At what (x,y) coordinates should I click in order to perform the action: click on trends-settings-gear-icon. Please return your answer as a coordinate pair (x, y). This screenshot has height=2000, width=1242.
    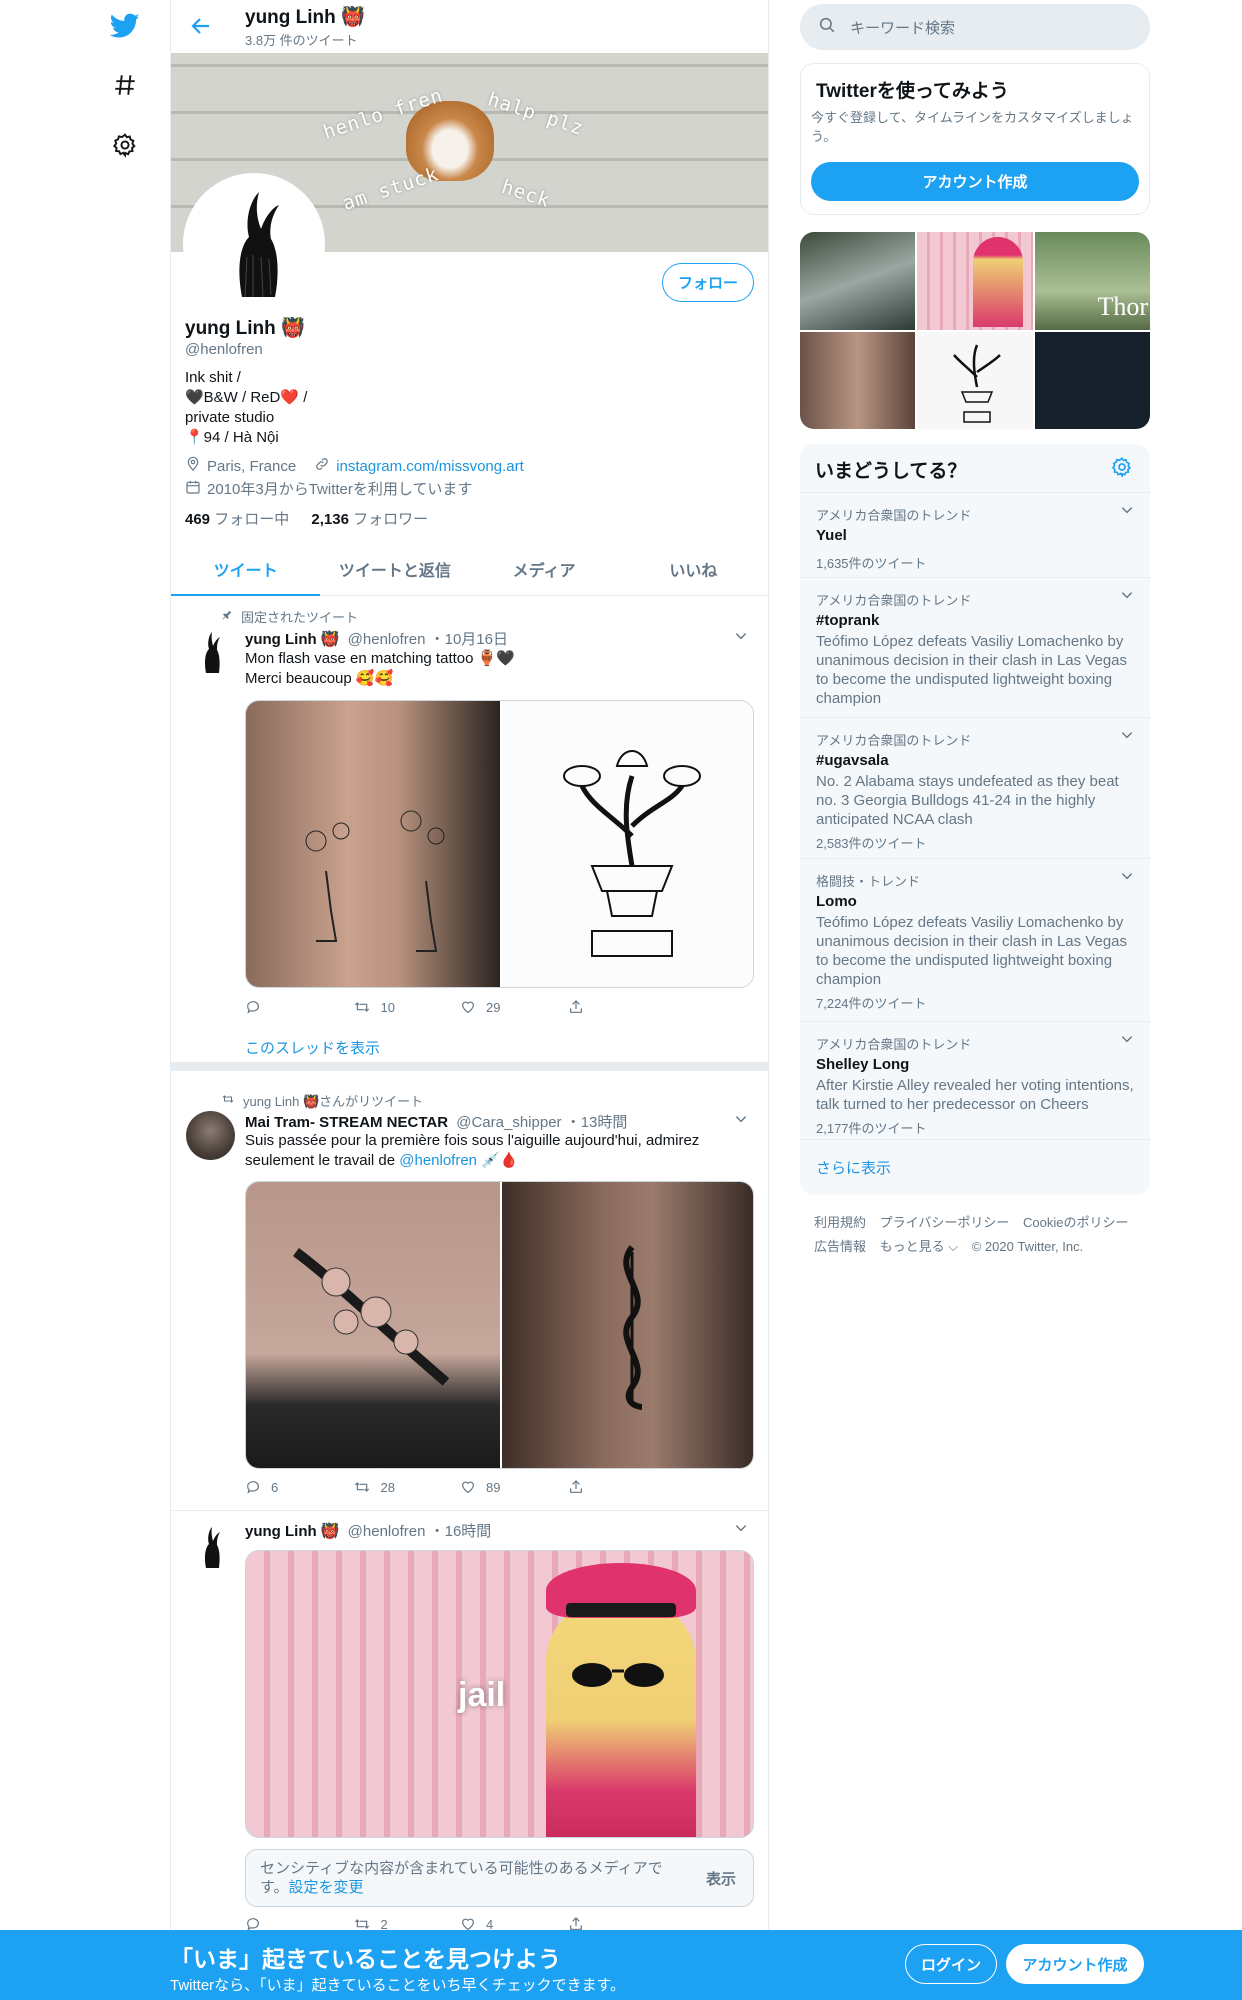
    Looking at the image, I should click on (1122, 469).